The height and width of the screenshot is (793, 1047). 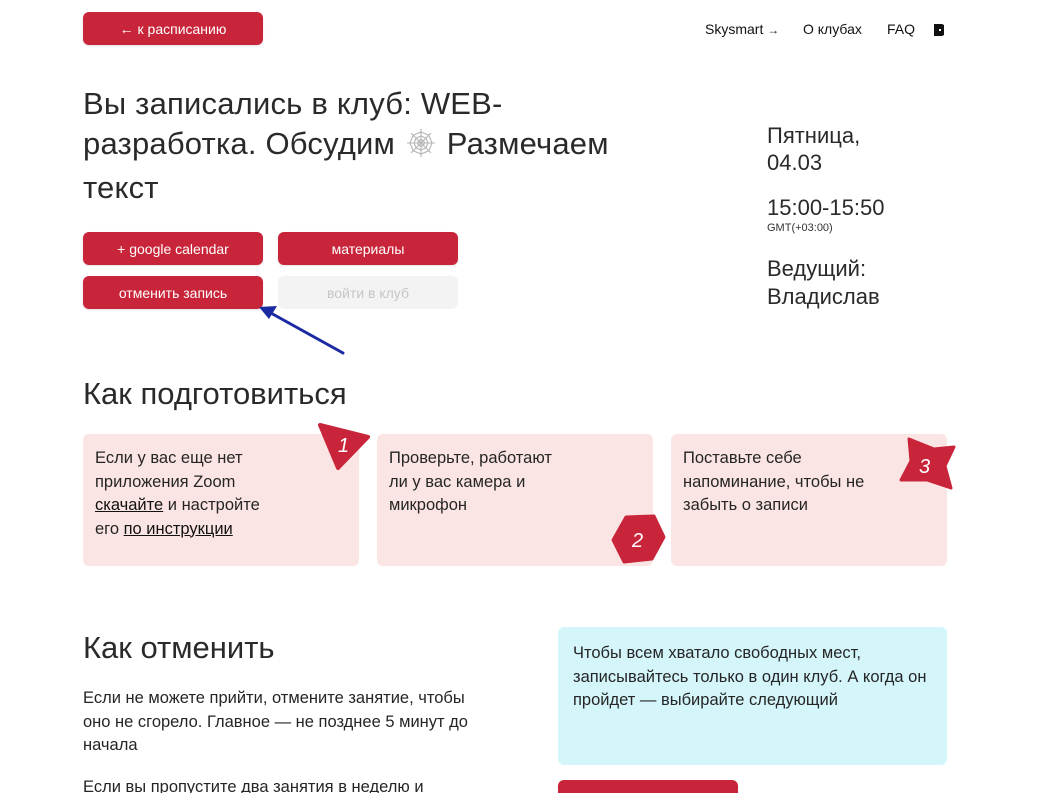 I want to click on step-2-badge-icon: 2, so click(x=638, y=539).